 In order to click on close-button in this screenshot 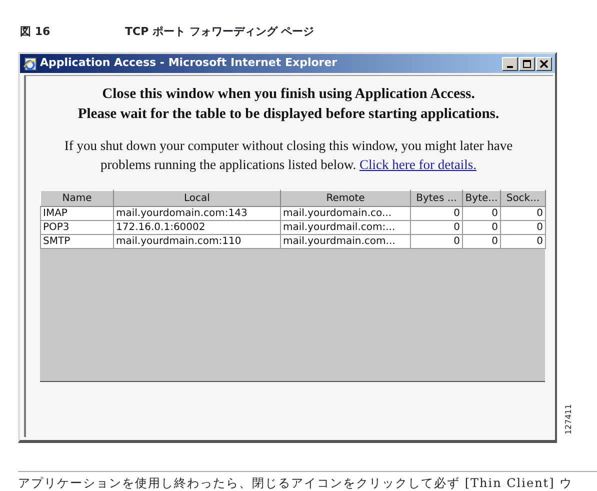, I will do `click(544, 63)`.